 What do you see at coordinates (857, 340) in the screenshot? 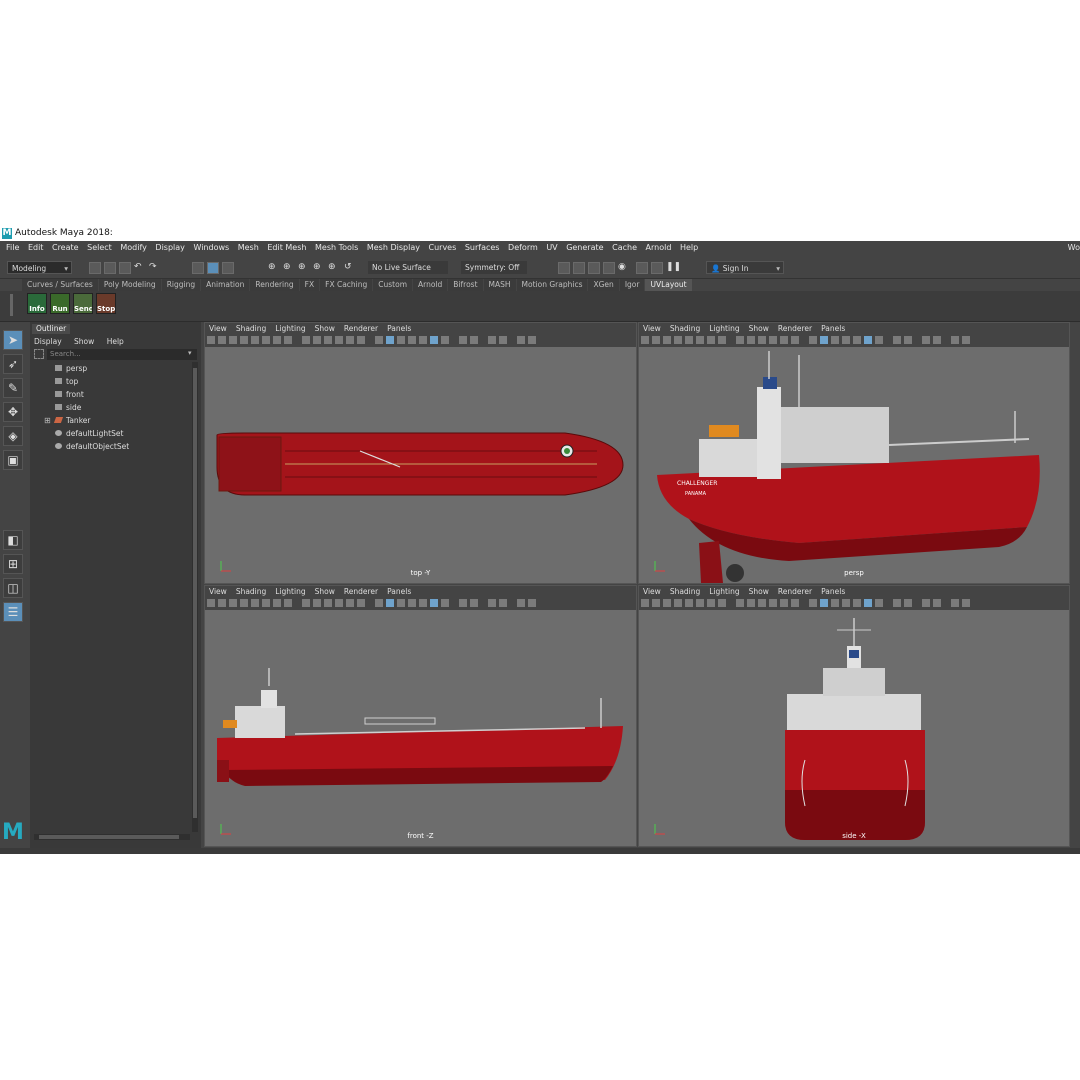
I see `ambient-occlusion-icon` at bounding box center [857, 340].